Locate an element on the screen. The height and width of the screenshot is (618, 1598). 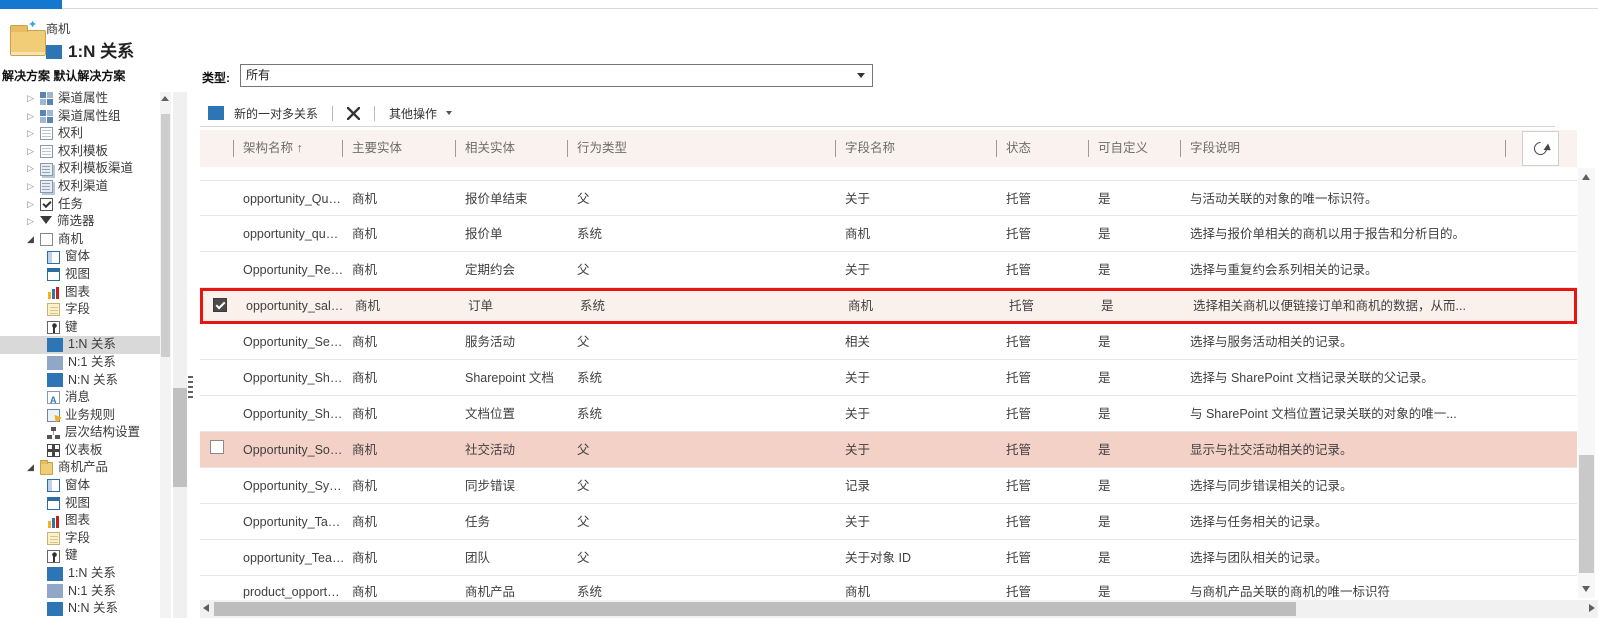
sidebar-item: ◢ 商机 is located at coordinates (83, 240).